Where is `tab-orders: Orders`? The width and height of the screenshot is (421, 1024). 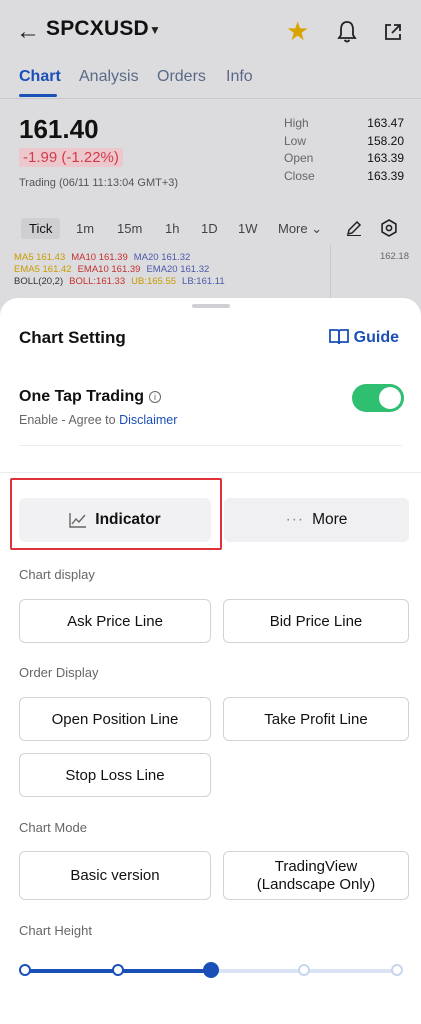
tab-orders: Orders is located at coordinates (181, 77).